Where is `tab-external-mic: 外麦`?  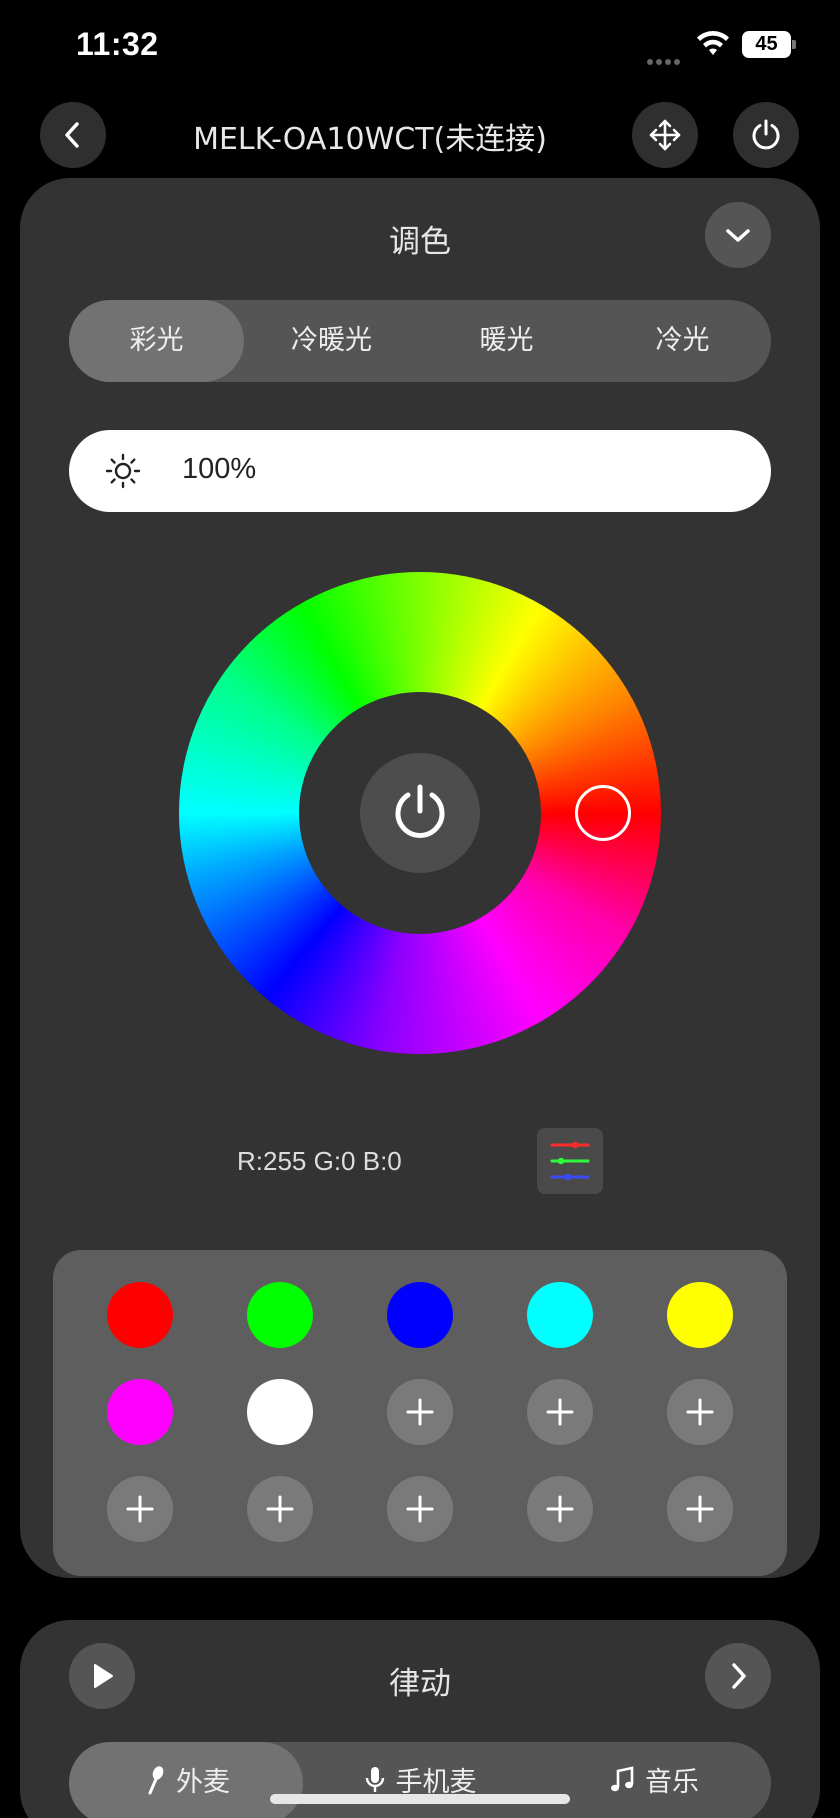
tab-external-mic: 外麦 is located at coordinates (186, 1780).